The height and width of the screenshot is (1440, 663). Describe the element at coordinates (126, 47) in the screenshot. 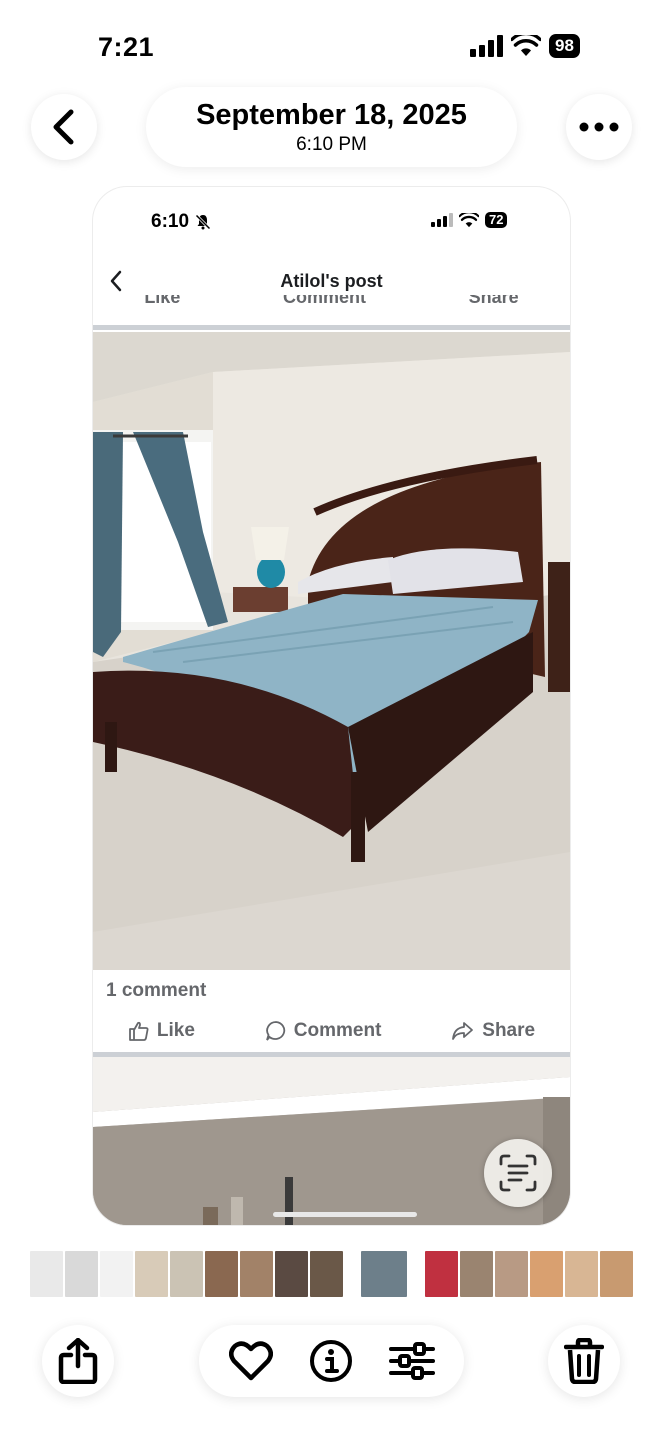

I see `status-time: 7:21` at that location.